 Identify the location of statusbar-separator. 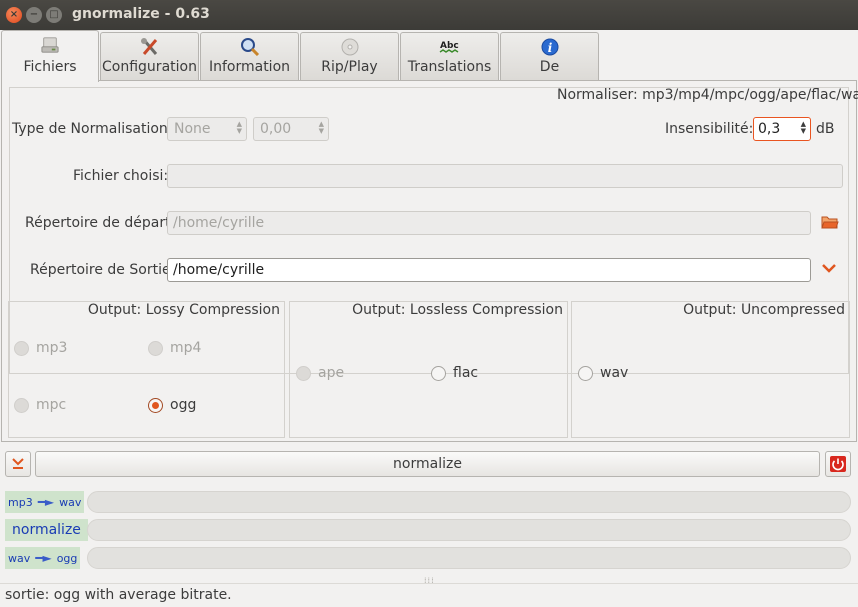
(429, 583).